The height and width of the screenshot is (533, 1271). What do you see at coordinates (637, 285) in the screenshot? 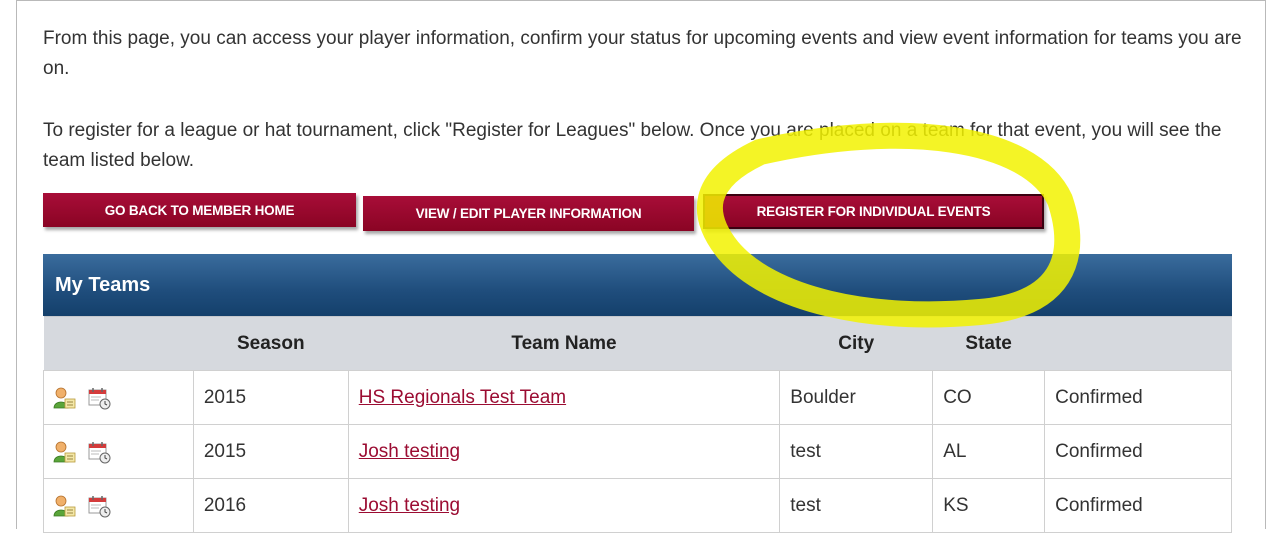
I see `my-teams-title: My Teams` at bounding box center [637, 285].